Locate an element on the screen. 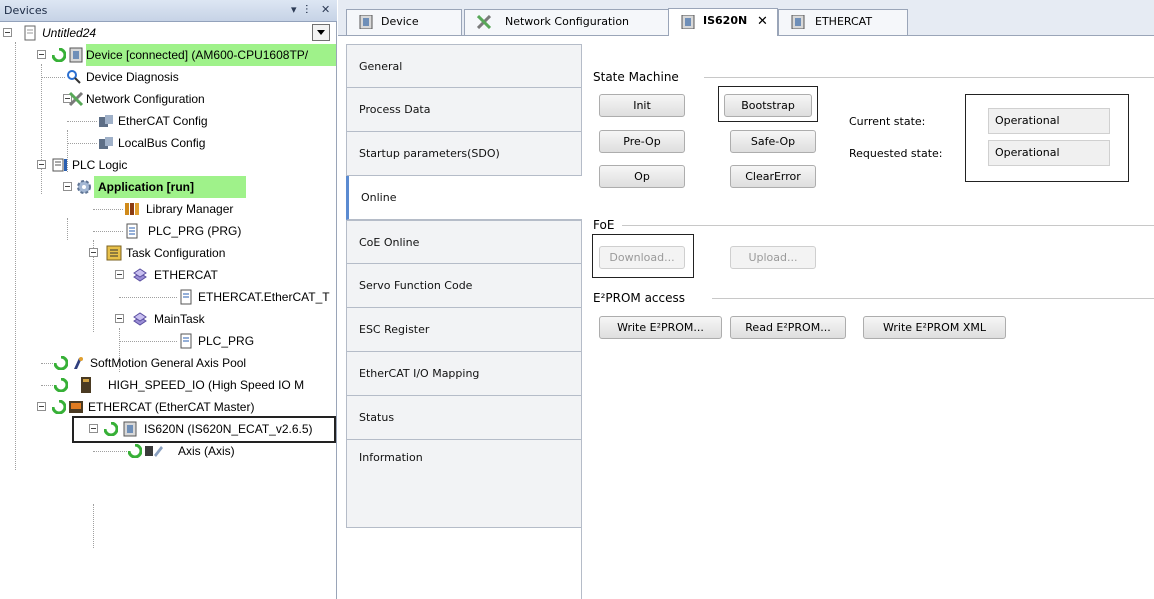 The image size is (1154, 599). eeprom-group-title: E²PROM access is located at coordinates (639, 298).